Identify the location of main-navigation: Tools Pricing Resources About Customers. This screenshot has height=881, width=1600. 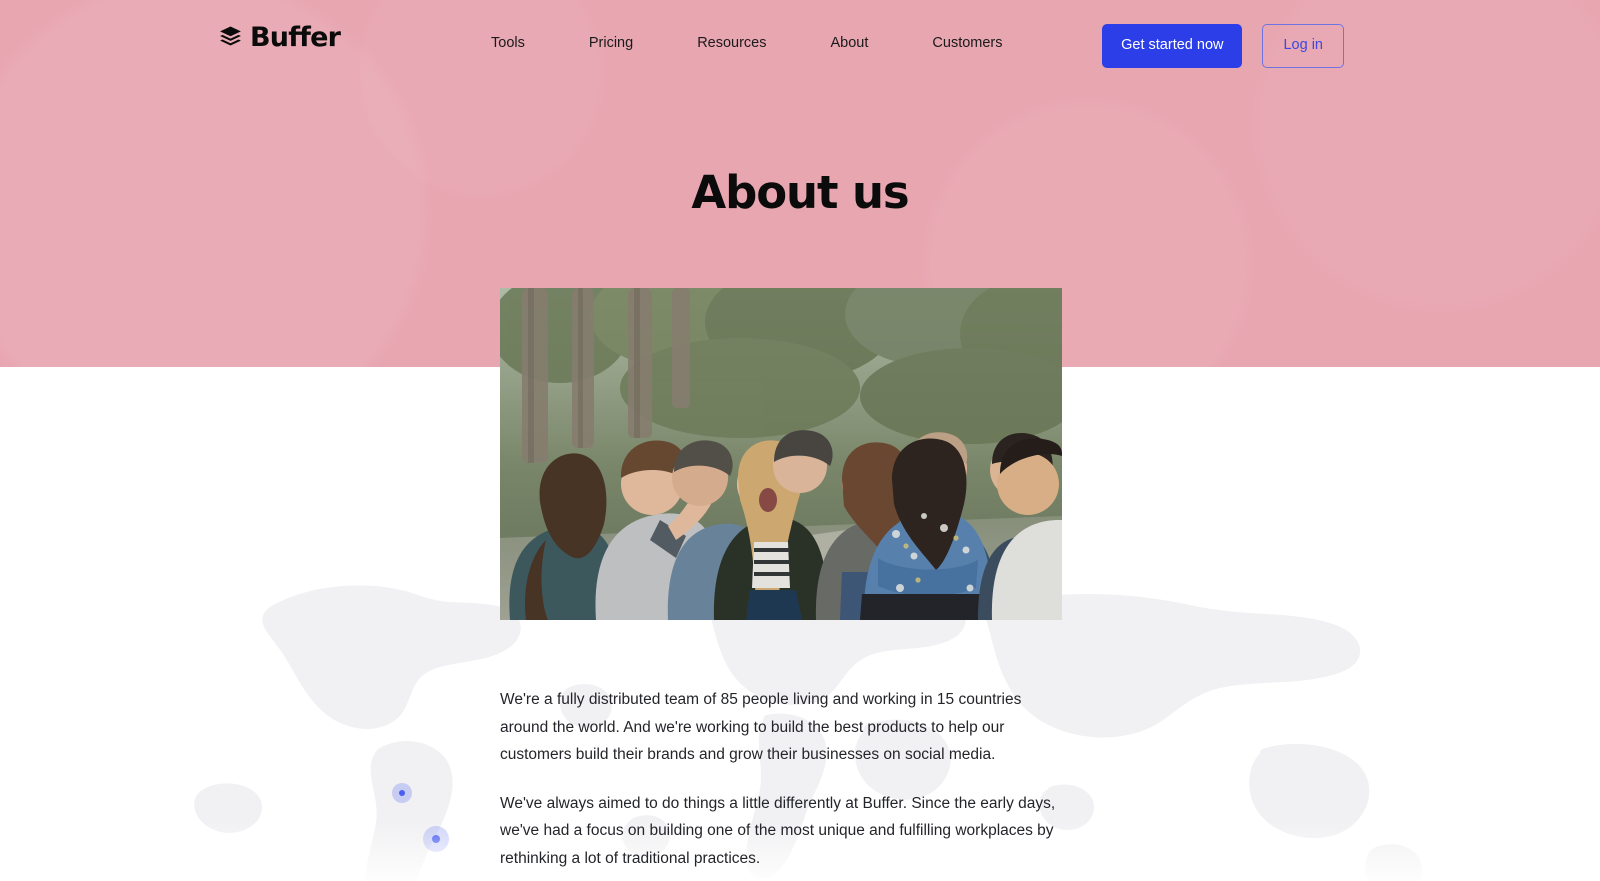
(747, 43).